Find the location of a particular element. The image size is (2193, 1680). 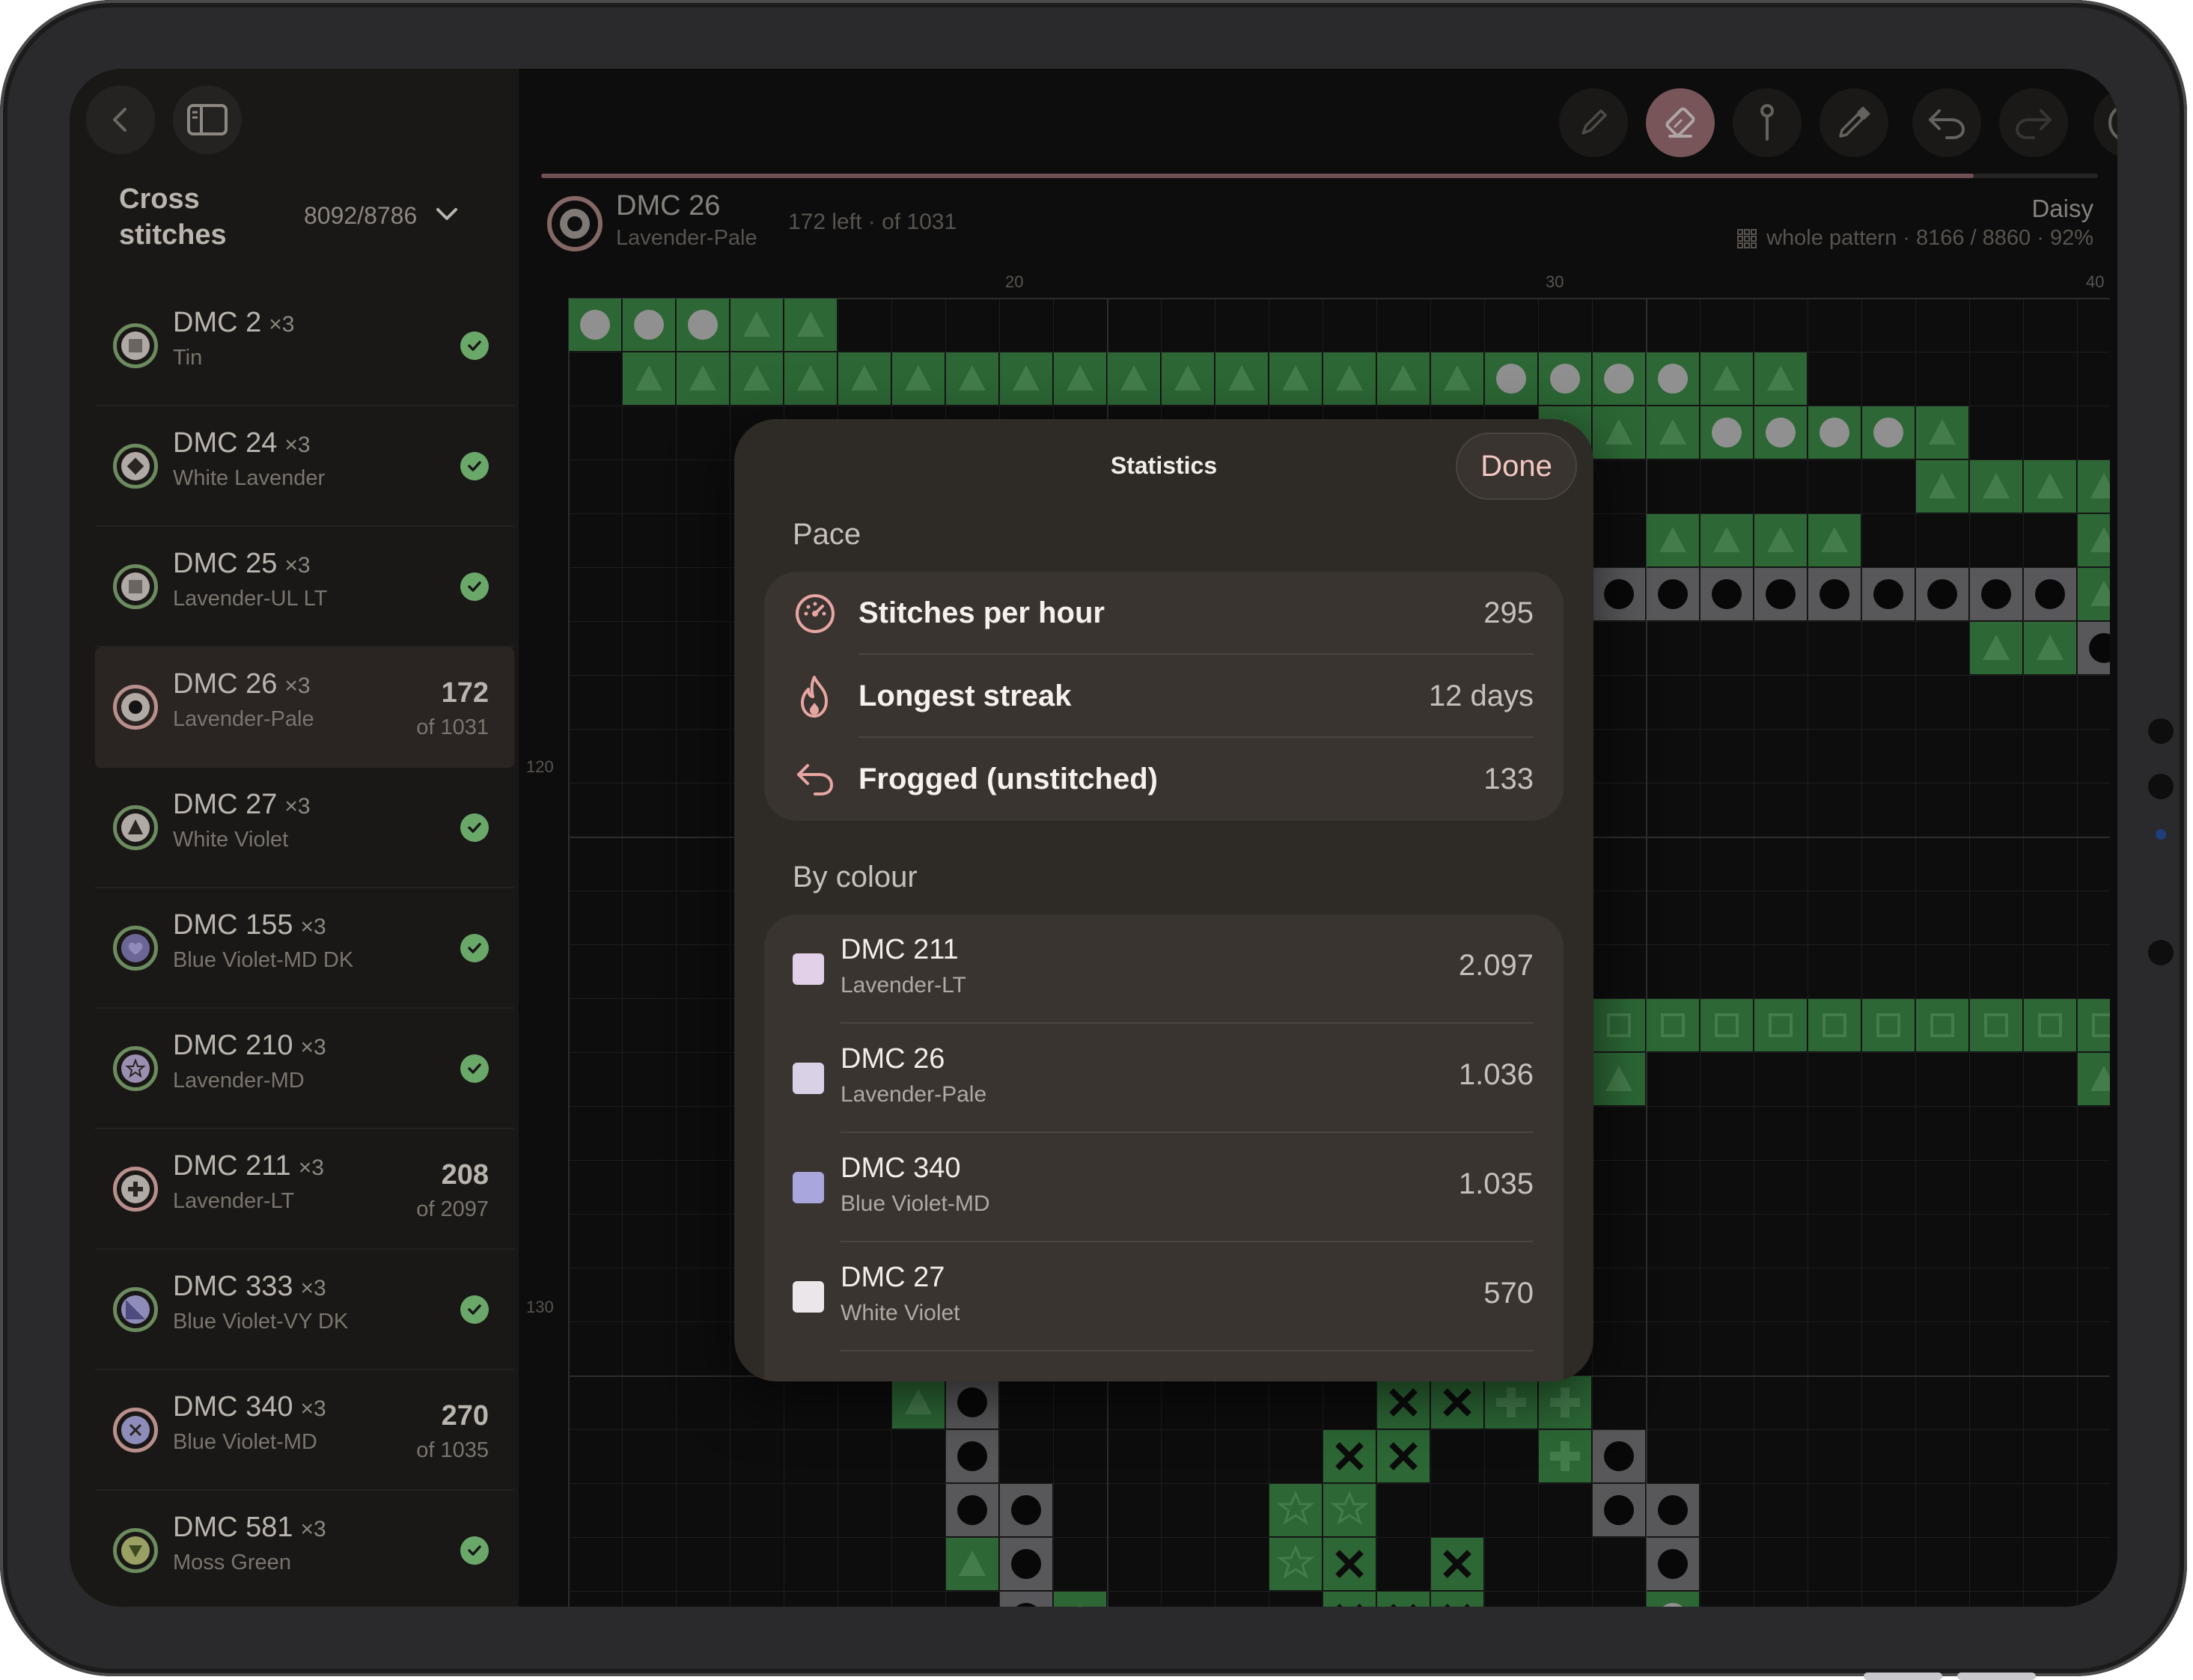

colour-row: DMC 340 Blue Violet-MD 1.035 is located at coordinates (1164, 1187).